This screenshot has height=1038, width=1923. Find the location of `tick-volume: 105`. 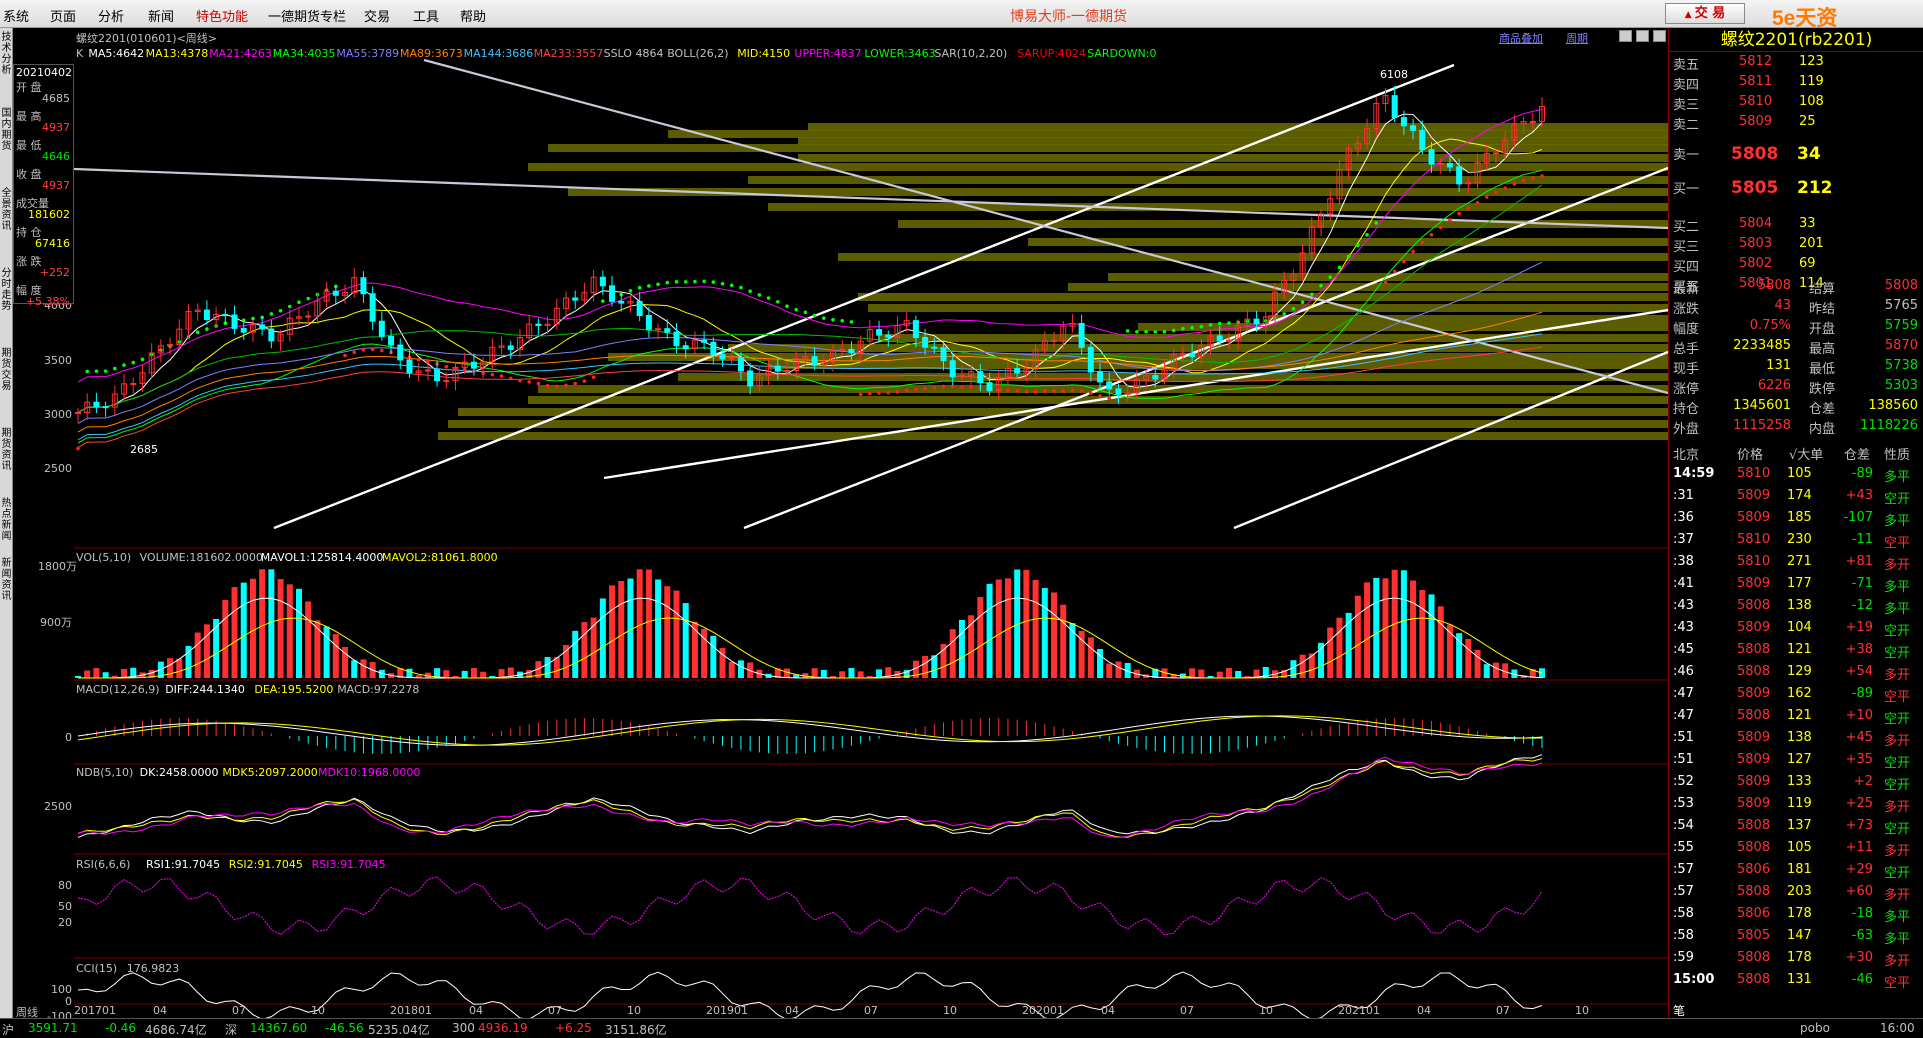

tick-volume: 105 is located at coordinates (1799, 473).